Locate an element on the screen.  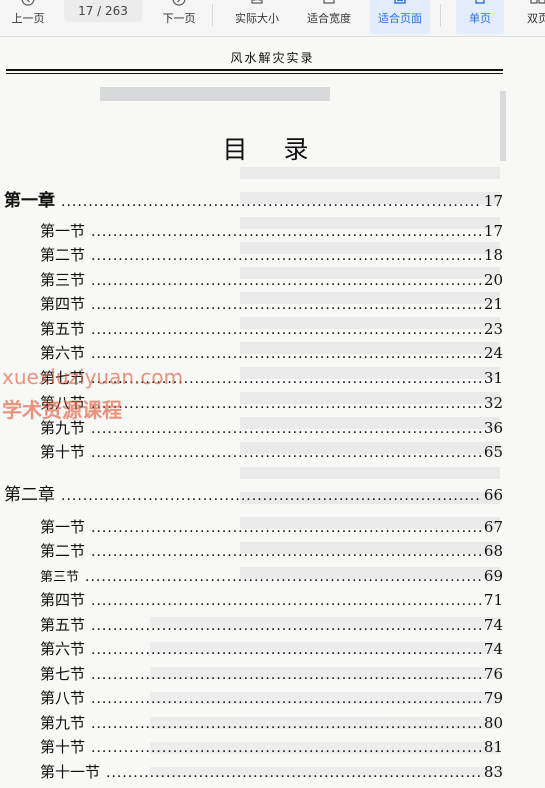
fit-width-label: 适合宽度 is located at coordinates (329, 18).